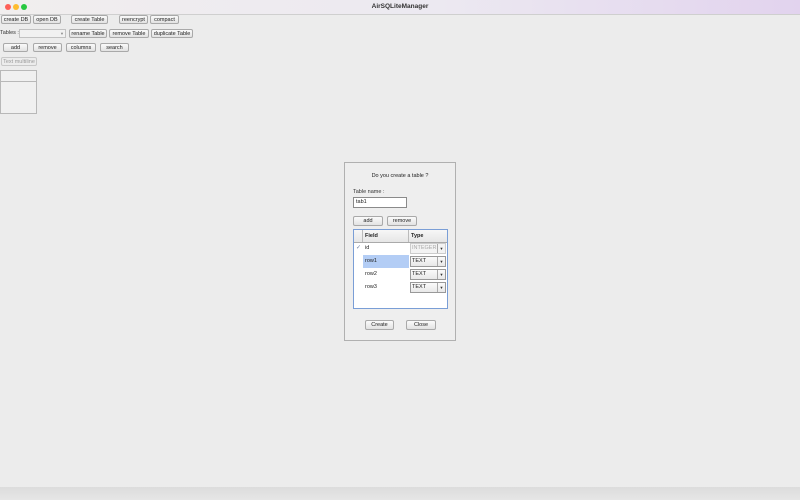 Image resolution: width=800 pixels, height=500 pixels. I want to click on title-bar: AirSQLiteManager, so click(400, 7).